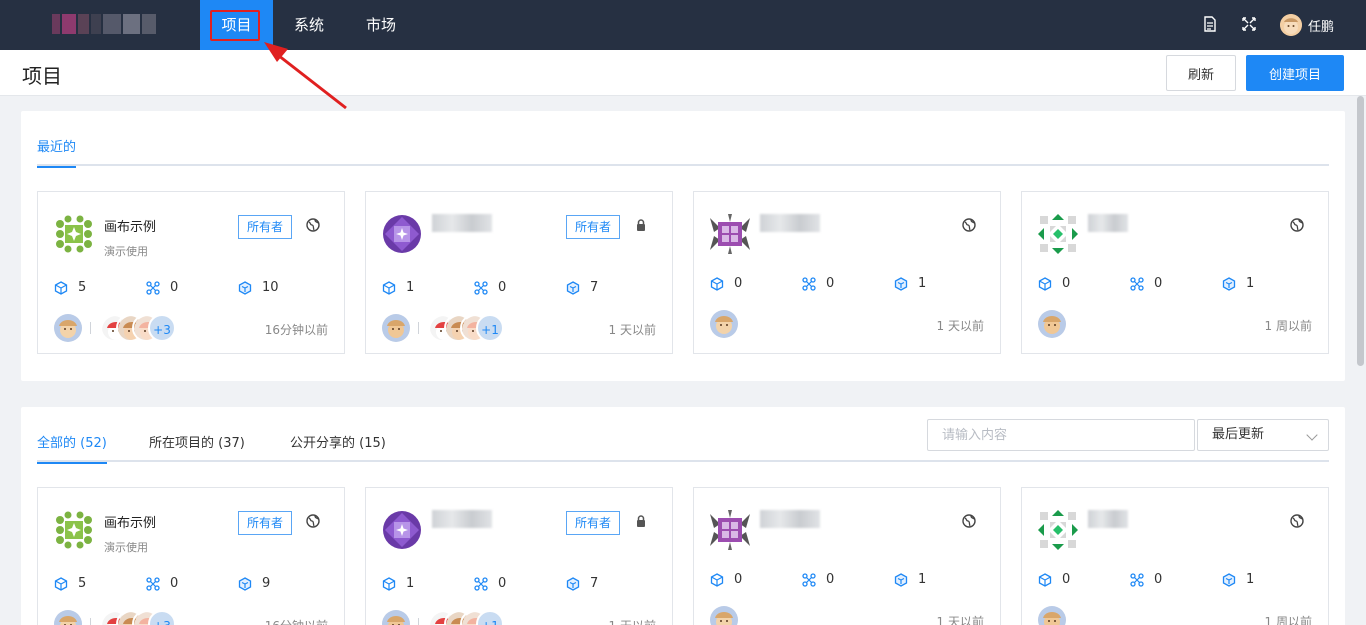  I want to click on app-logo, so click(104, 24).